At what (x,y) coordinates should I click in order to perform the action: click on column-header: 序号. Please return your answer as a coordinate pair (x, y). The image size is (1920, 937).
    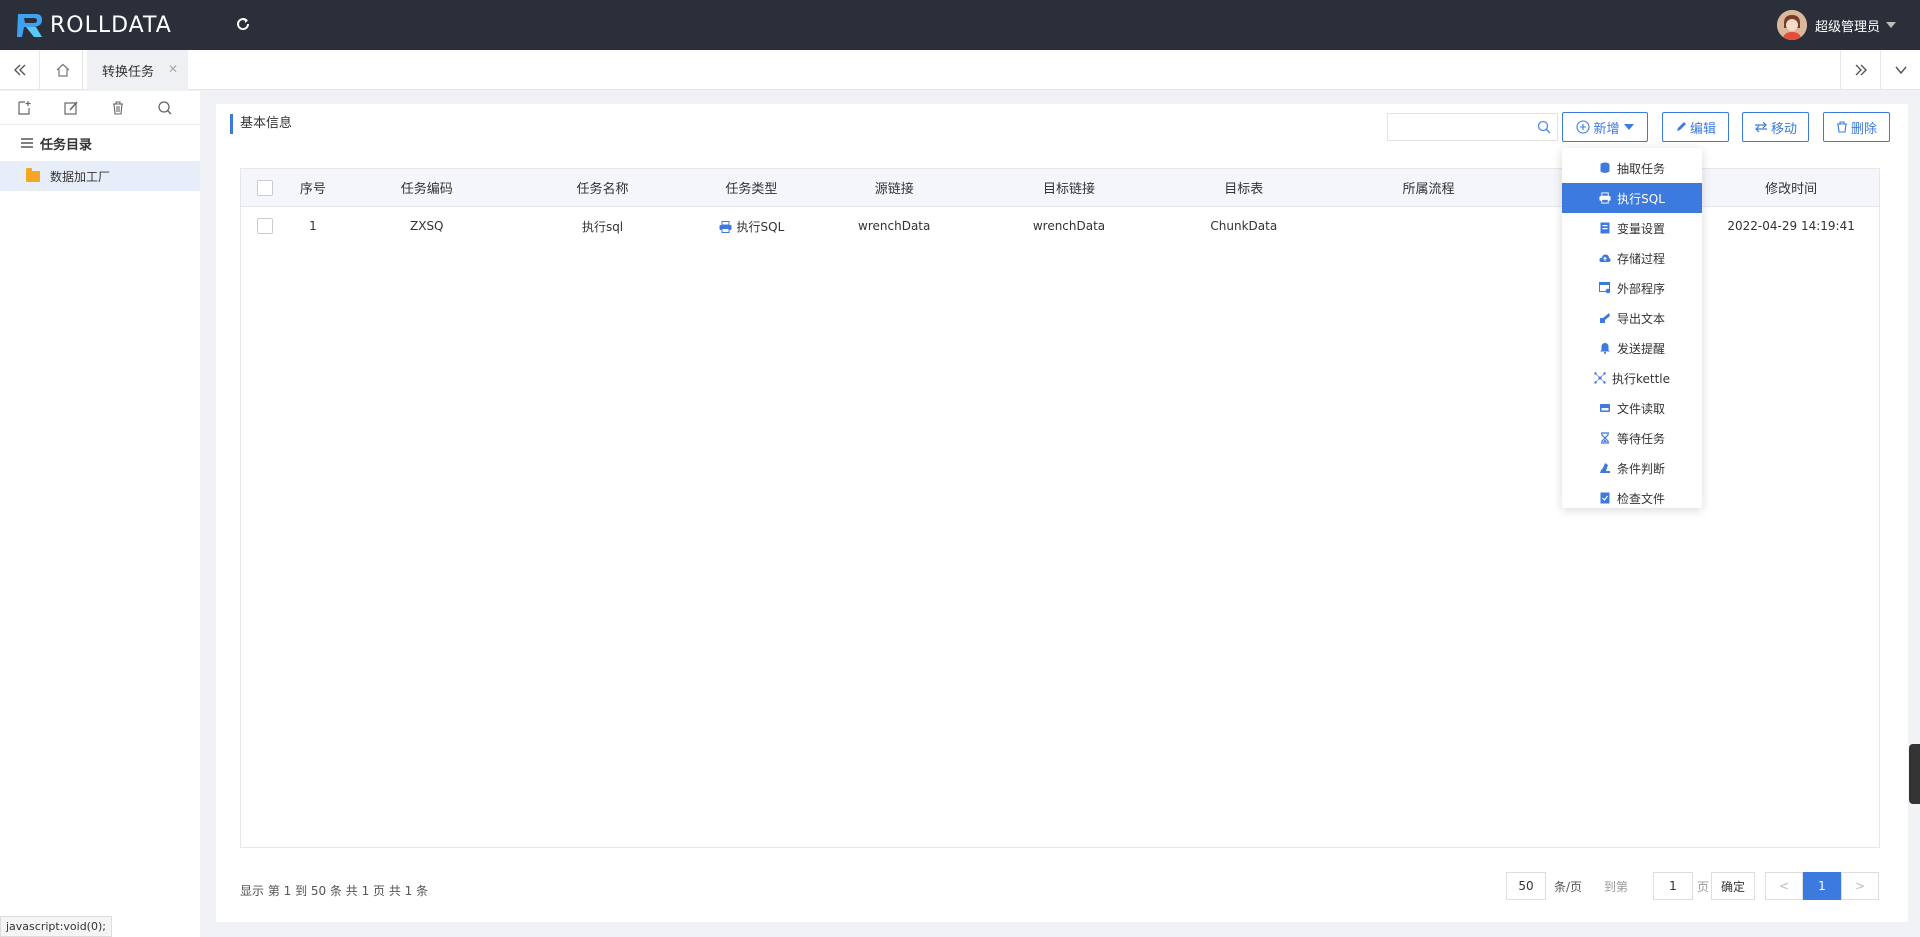
    Looking at the image, I should click on (313, 187).